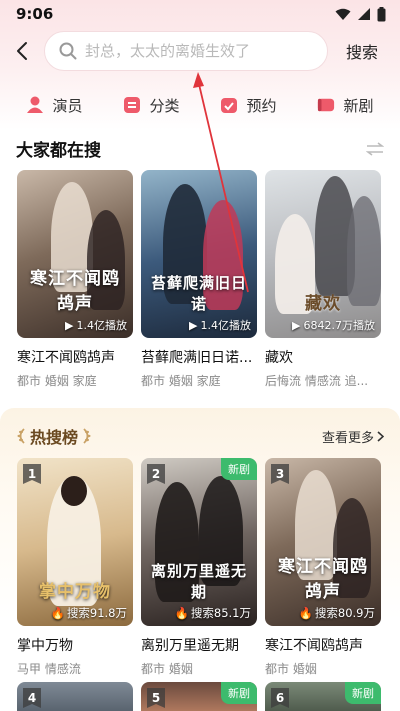 The image size is (400, 711). I want to click on search-input, so click(200, 51).